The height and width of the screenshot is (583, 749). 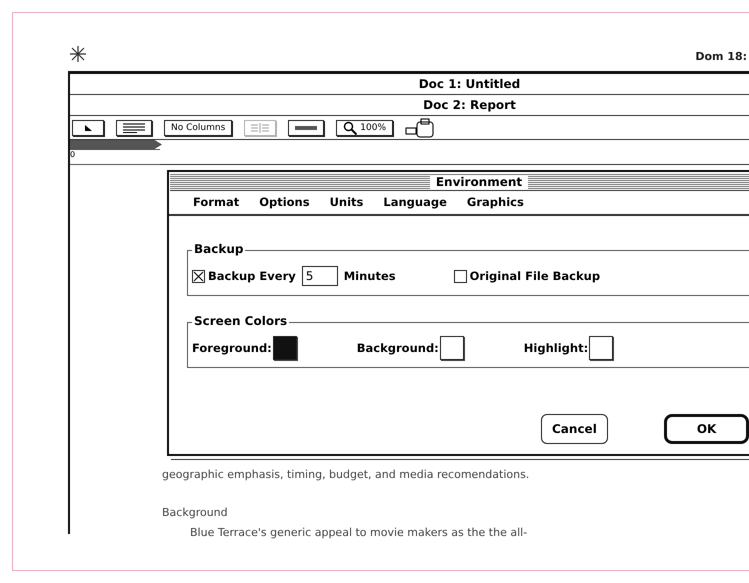 I want to click on menu-item: Graphics, so click(x=495, y=203).